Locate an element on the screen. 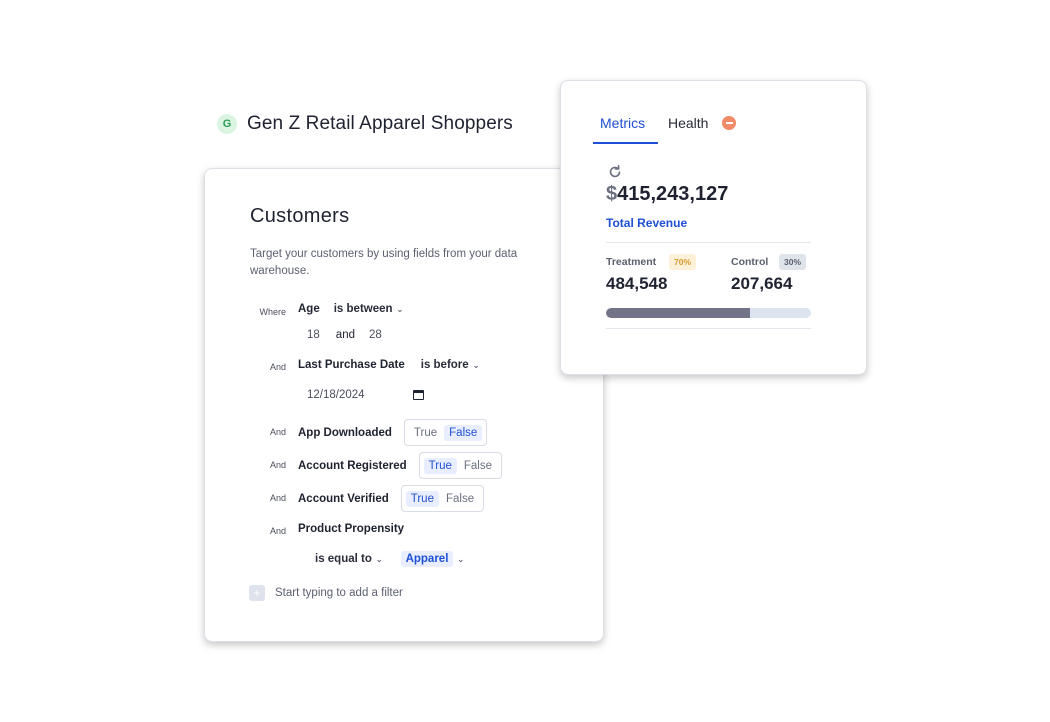 Image resolution: width=1050 pixels, height=722 pixels. value-pill: Apparel is located at coordinates (427, 559).